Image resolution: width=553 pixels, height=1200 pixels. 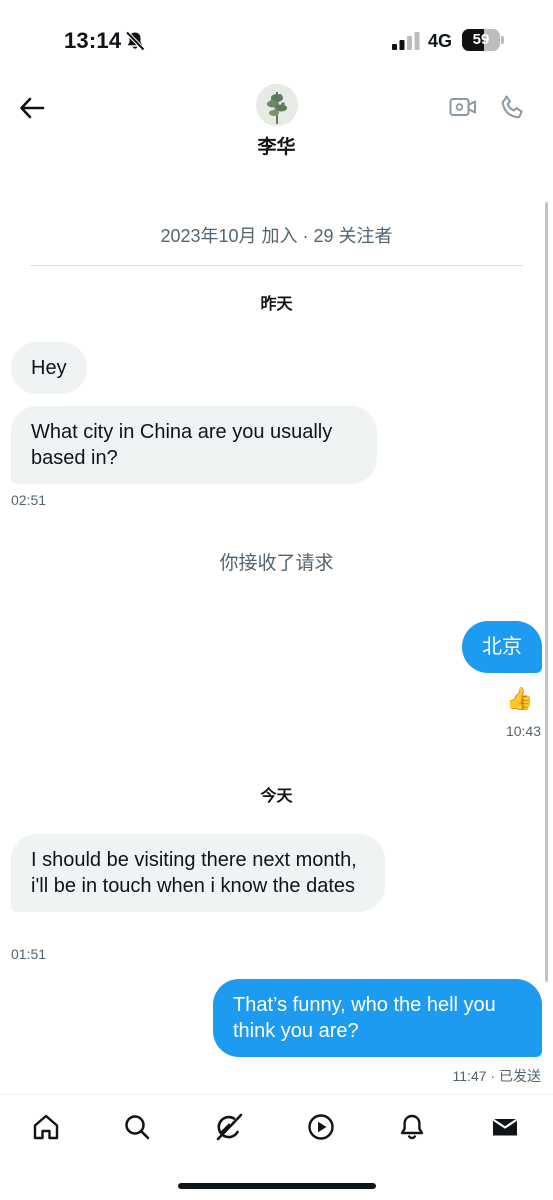 I want to click on contact-name: 李华, so click(x=276, y=145).